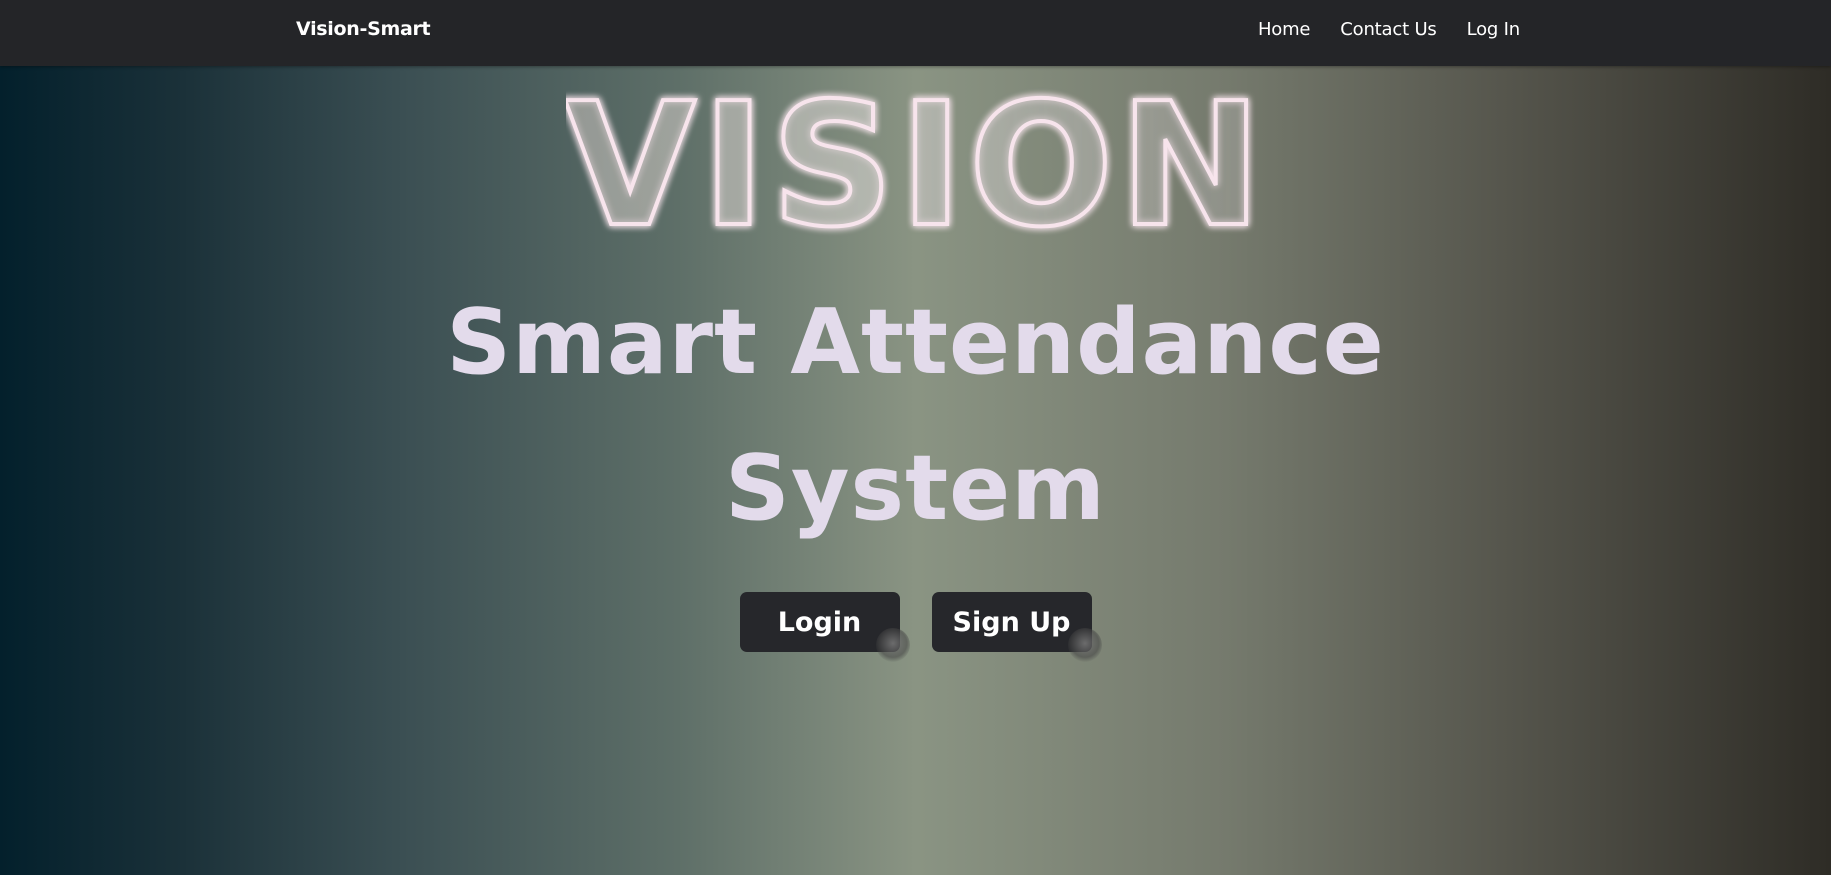 The width and height of the screenshot is (1831, 875). What do you see at coordinates (1494, 29) in the screenshot?
I see `nav-link-log-in: Log In` at bounding box center [1494, 29].